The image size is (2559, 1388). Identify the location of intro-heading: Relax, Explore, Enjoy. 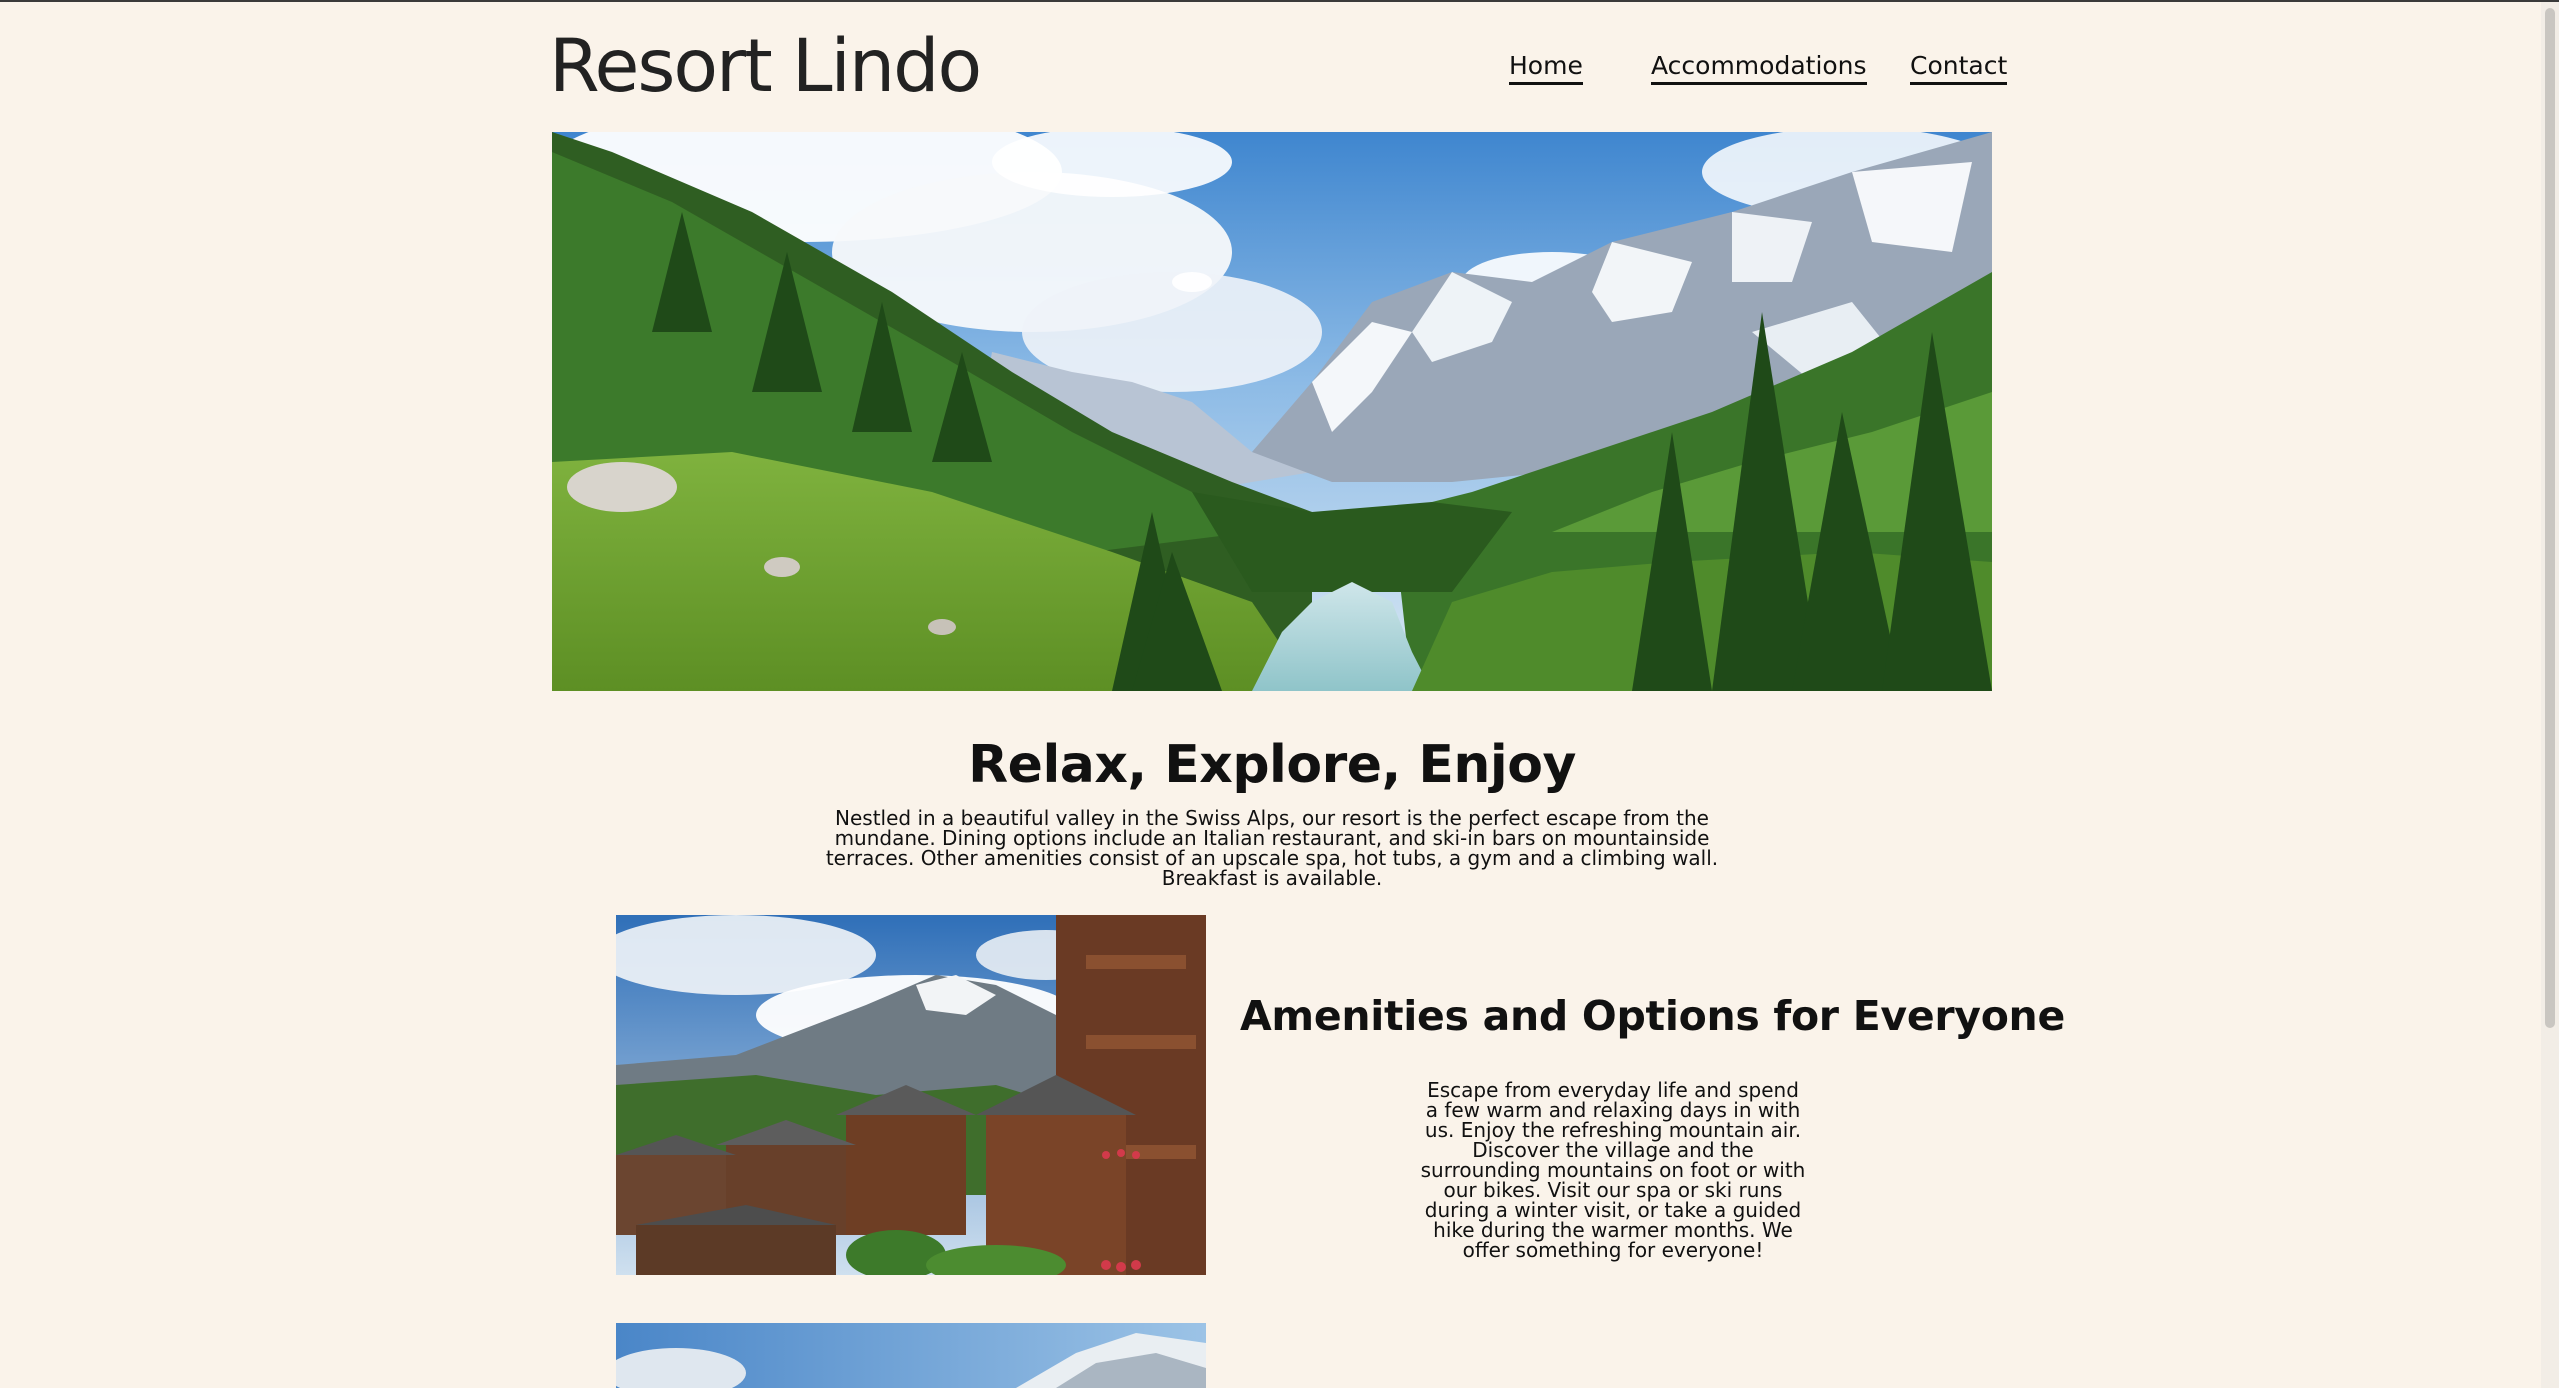
(1272, 765).